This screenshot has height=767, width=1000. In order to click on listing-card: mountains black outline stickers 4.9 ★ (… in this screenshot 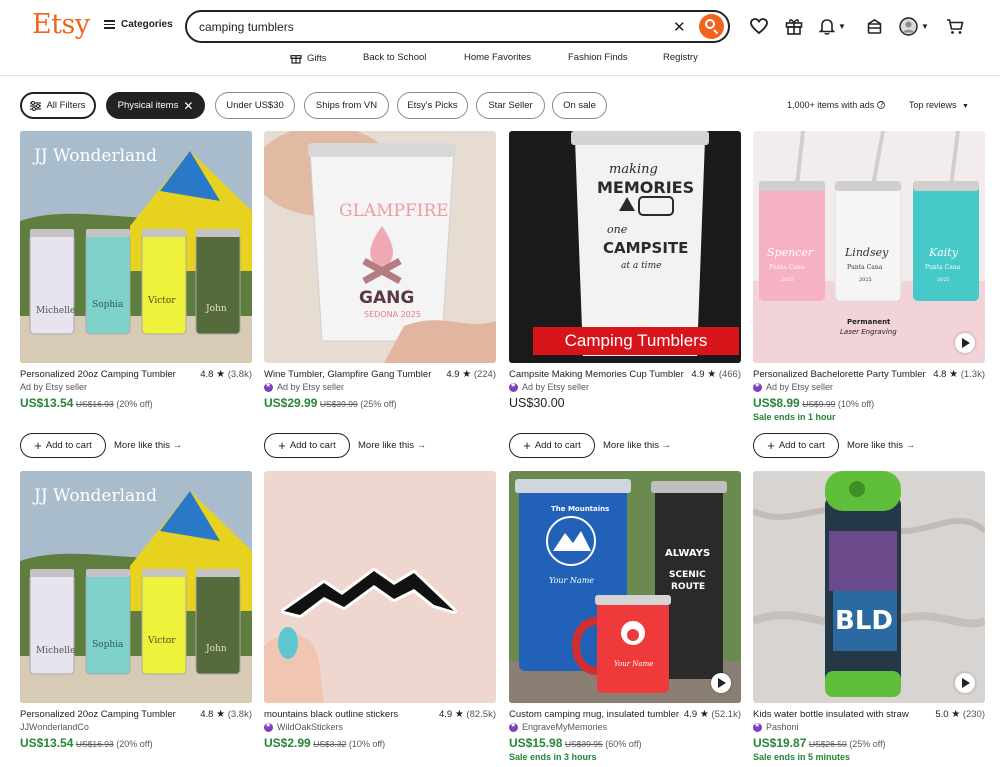, I will do `click(380, 619)`.